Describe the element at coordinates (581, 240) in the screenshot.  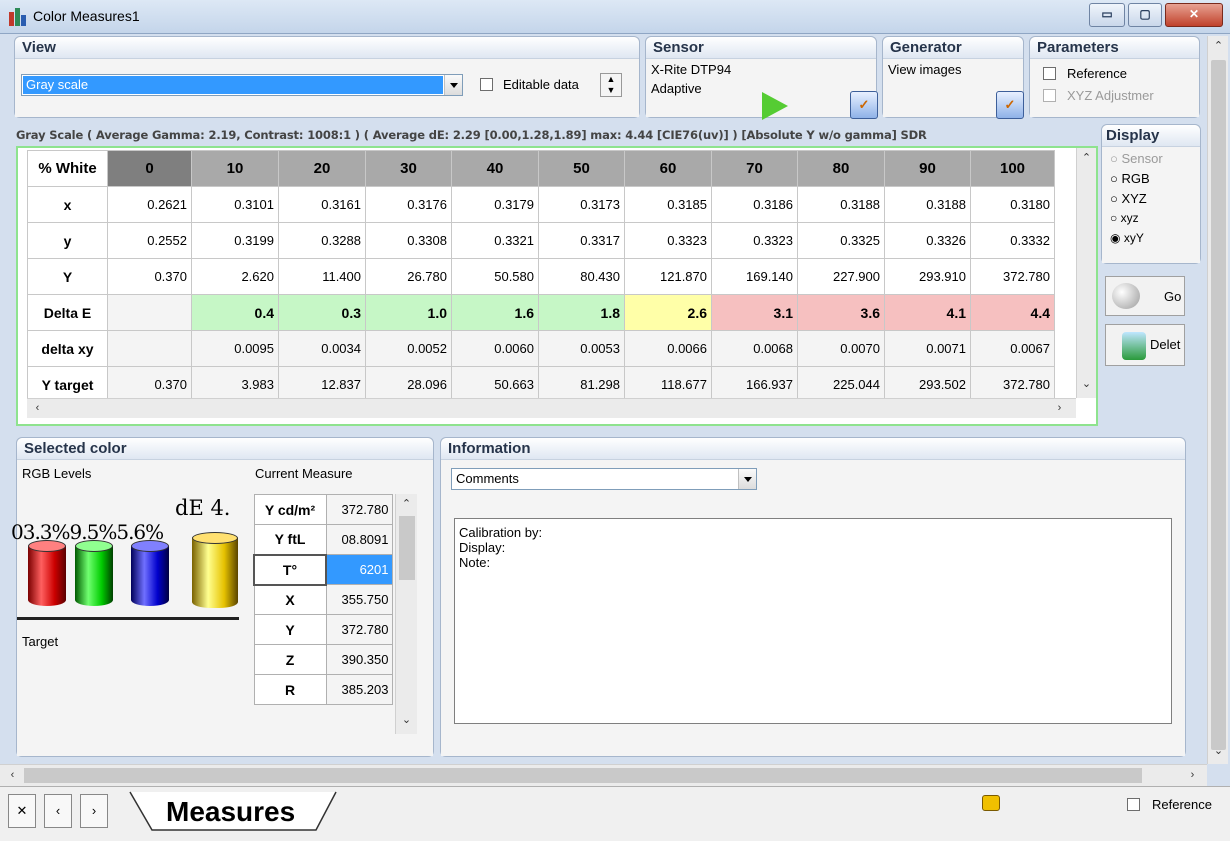
I see `grid-cell: 0.3317` at that location.